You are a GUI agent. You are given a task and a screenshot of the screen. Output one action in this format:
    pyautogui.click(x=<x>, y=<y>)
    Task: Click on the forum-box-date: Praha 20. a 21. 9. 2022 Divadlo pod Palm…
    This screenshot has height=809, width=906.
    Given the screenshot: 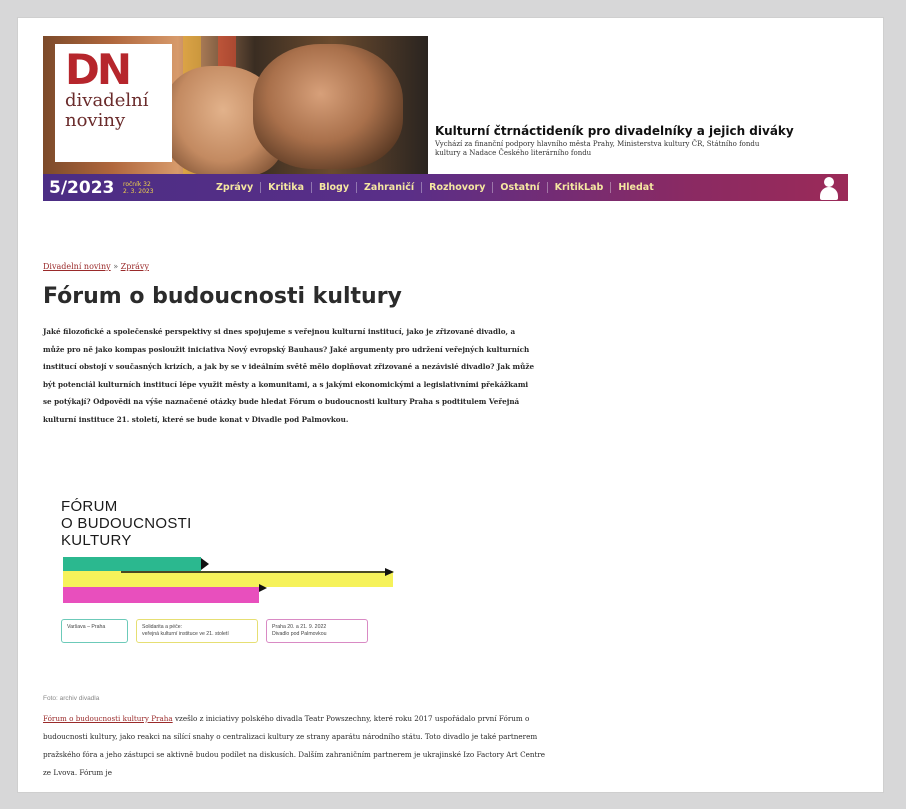 What is the action you would take?
    pyautogui.click(x=317, y=631)
    